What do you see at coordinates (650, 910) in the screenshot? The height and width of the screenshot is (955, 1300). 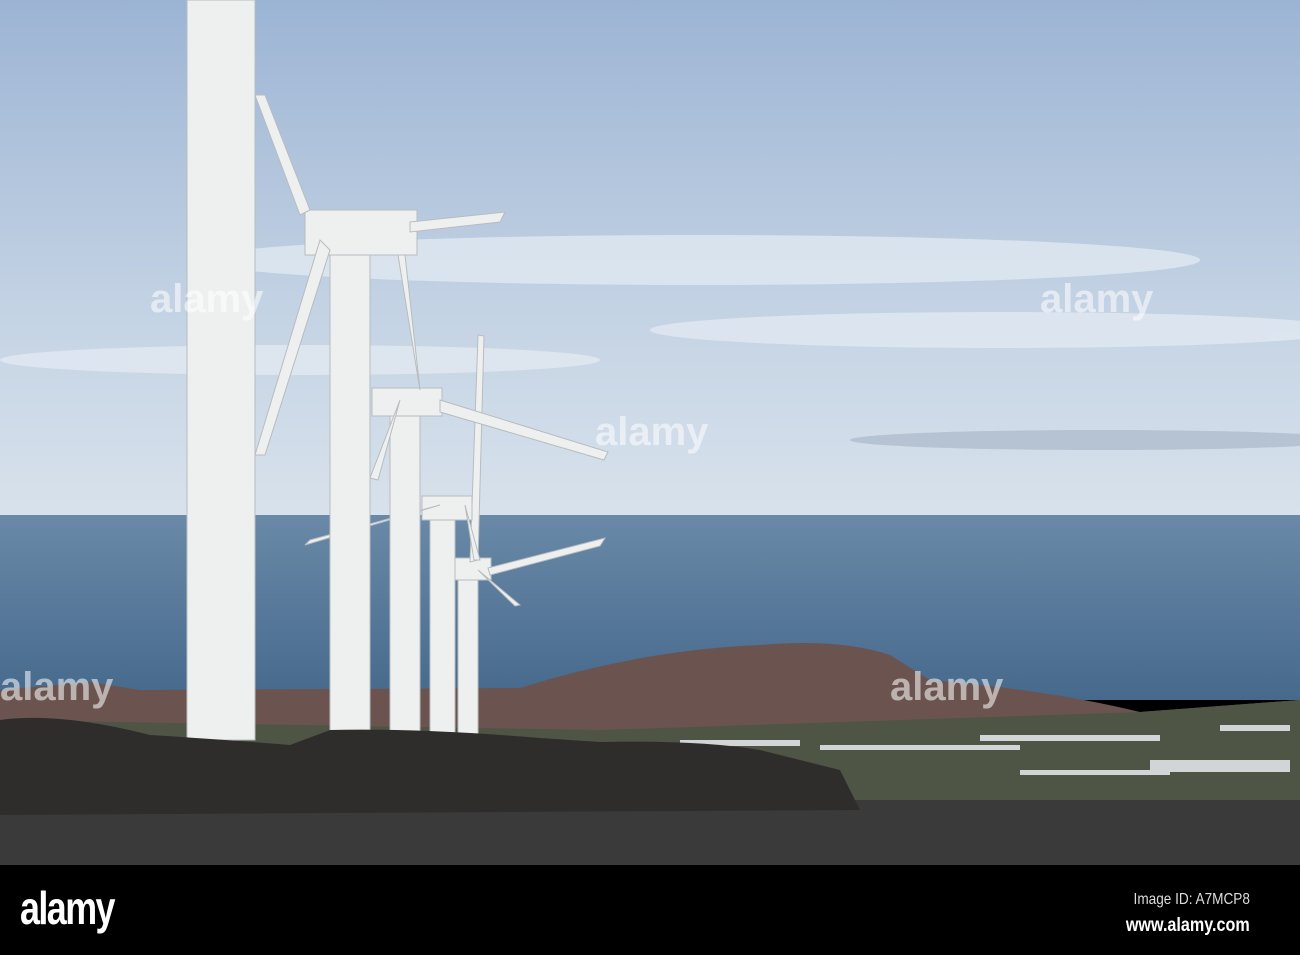 I see `stock-banner: alamy Image ID: A7MCP8 www.alamy.com` at bounding box center [650, 910].